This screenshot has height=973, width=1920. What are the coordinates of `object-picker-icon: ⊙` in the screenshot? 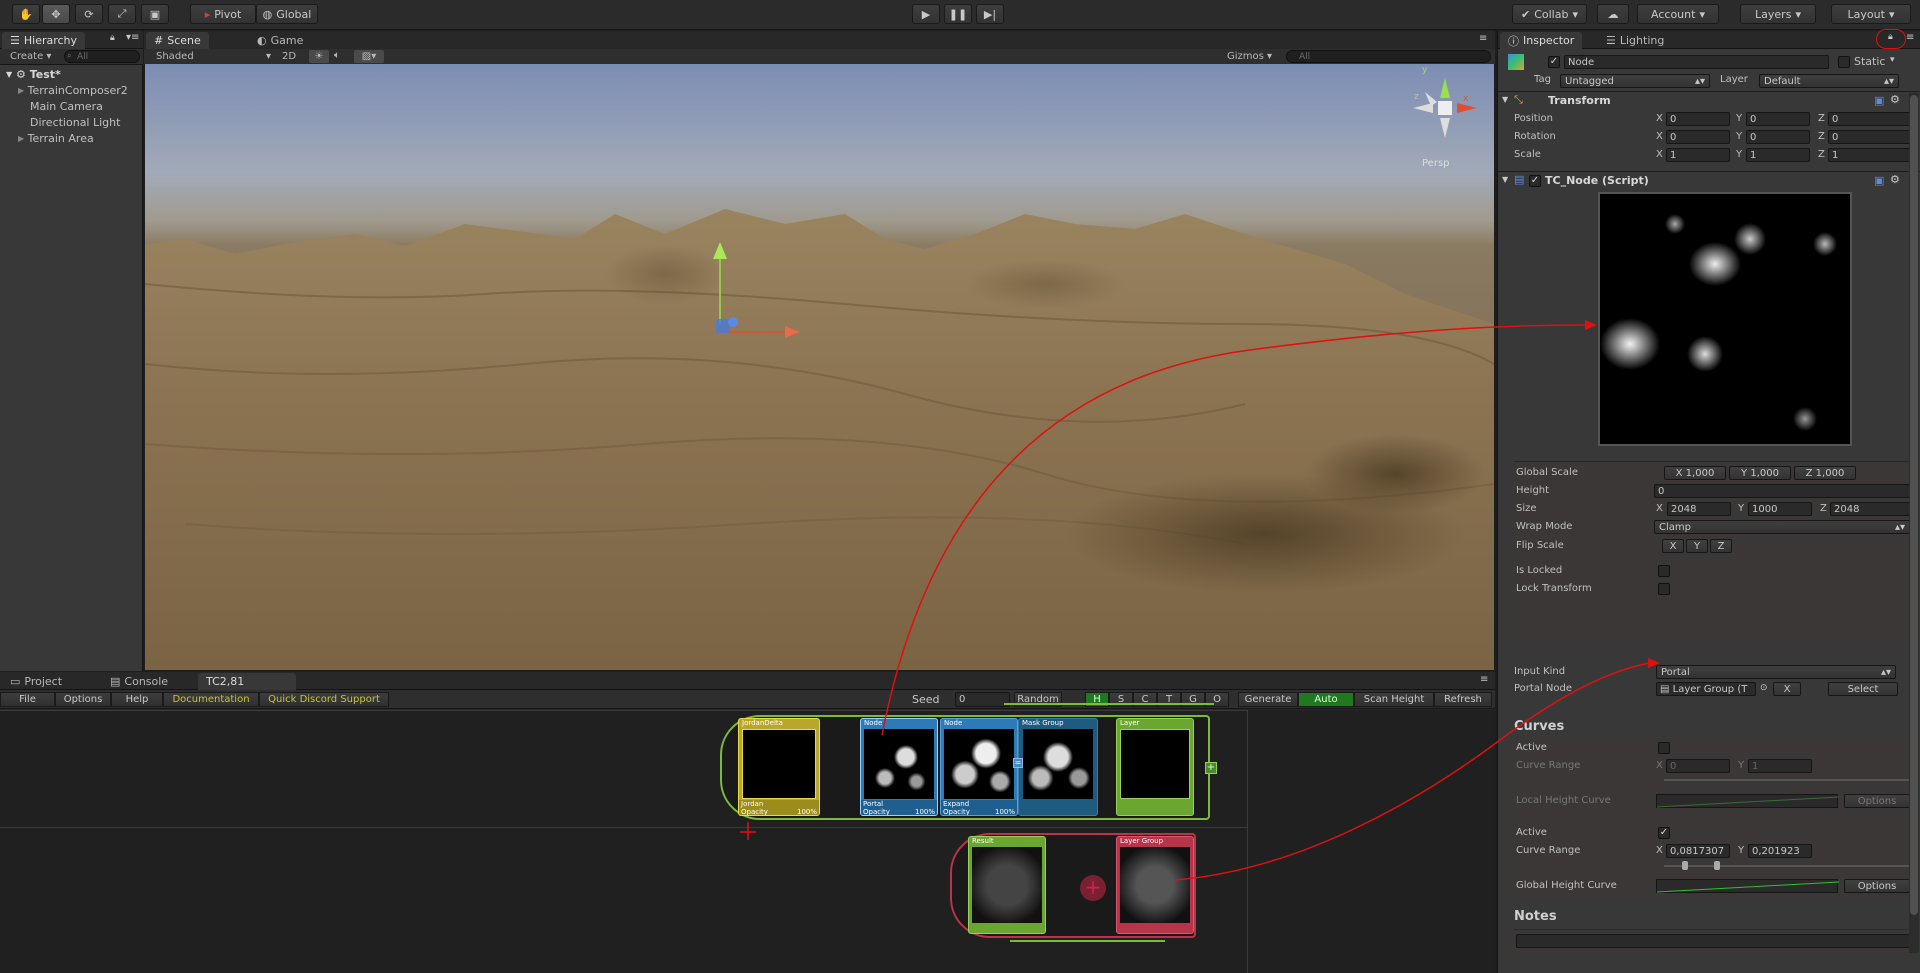 It's located at (1764, 688).